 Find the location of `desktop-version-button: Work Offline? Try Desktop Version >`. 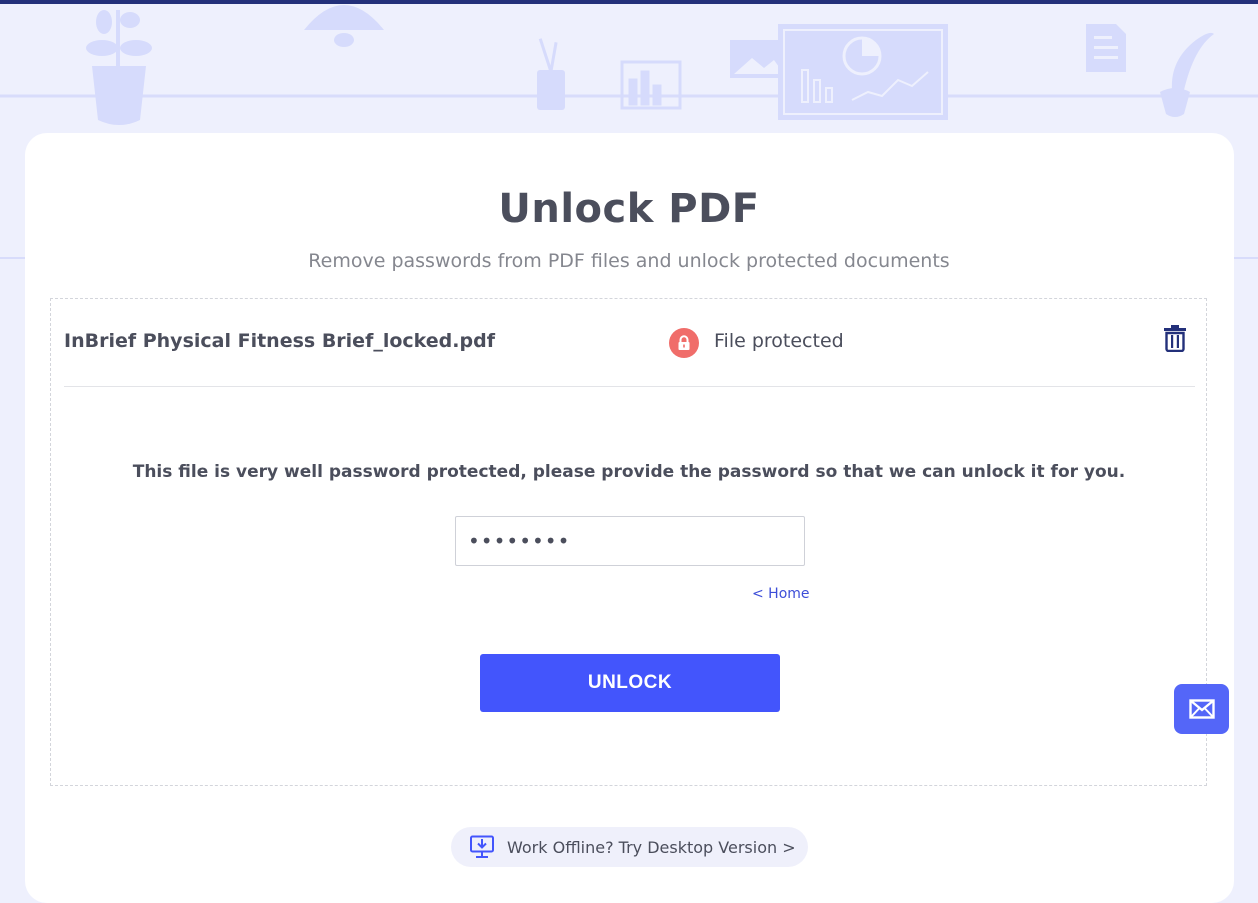

desktop-version-button: Work Offline? Try Desktop Version > is located at coordinates (629, 847).